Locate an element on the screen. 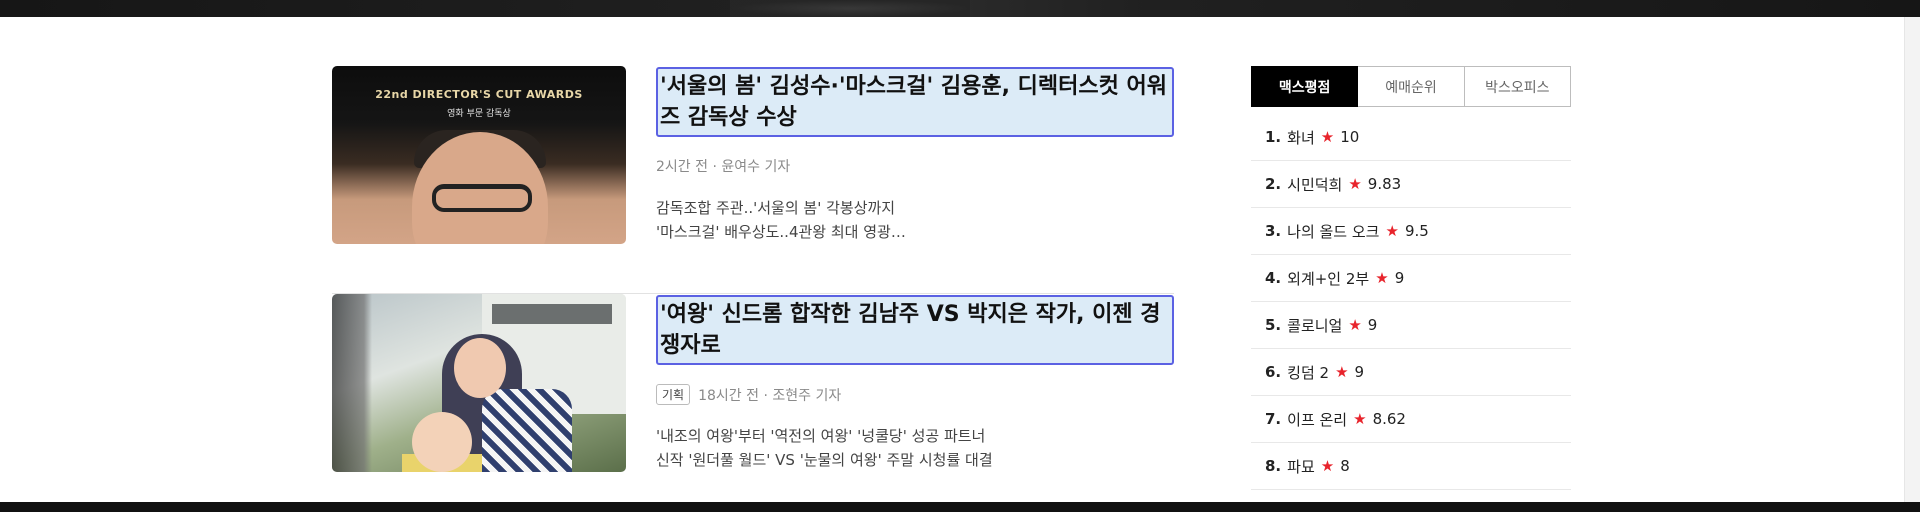 This screenshot has width=1920, height=512. ranking-item: 5. 콜로니얼 ★ 9 is located at coordinates (1411, 325).